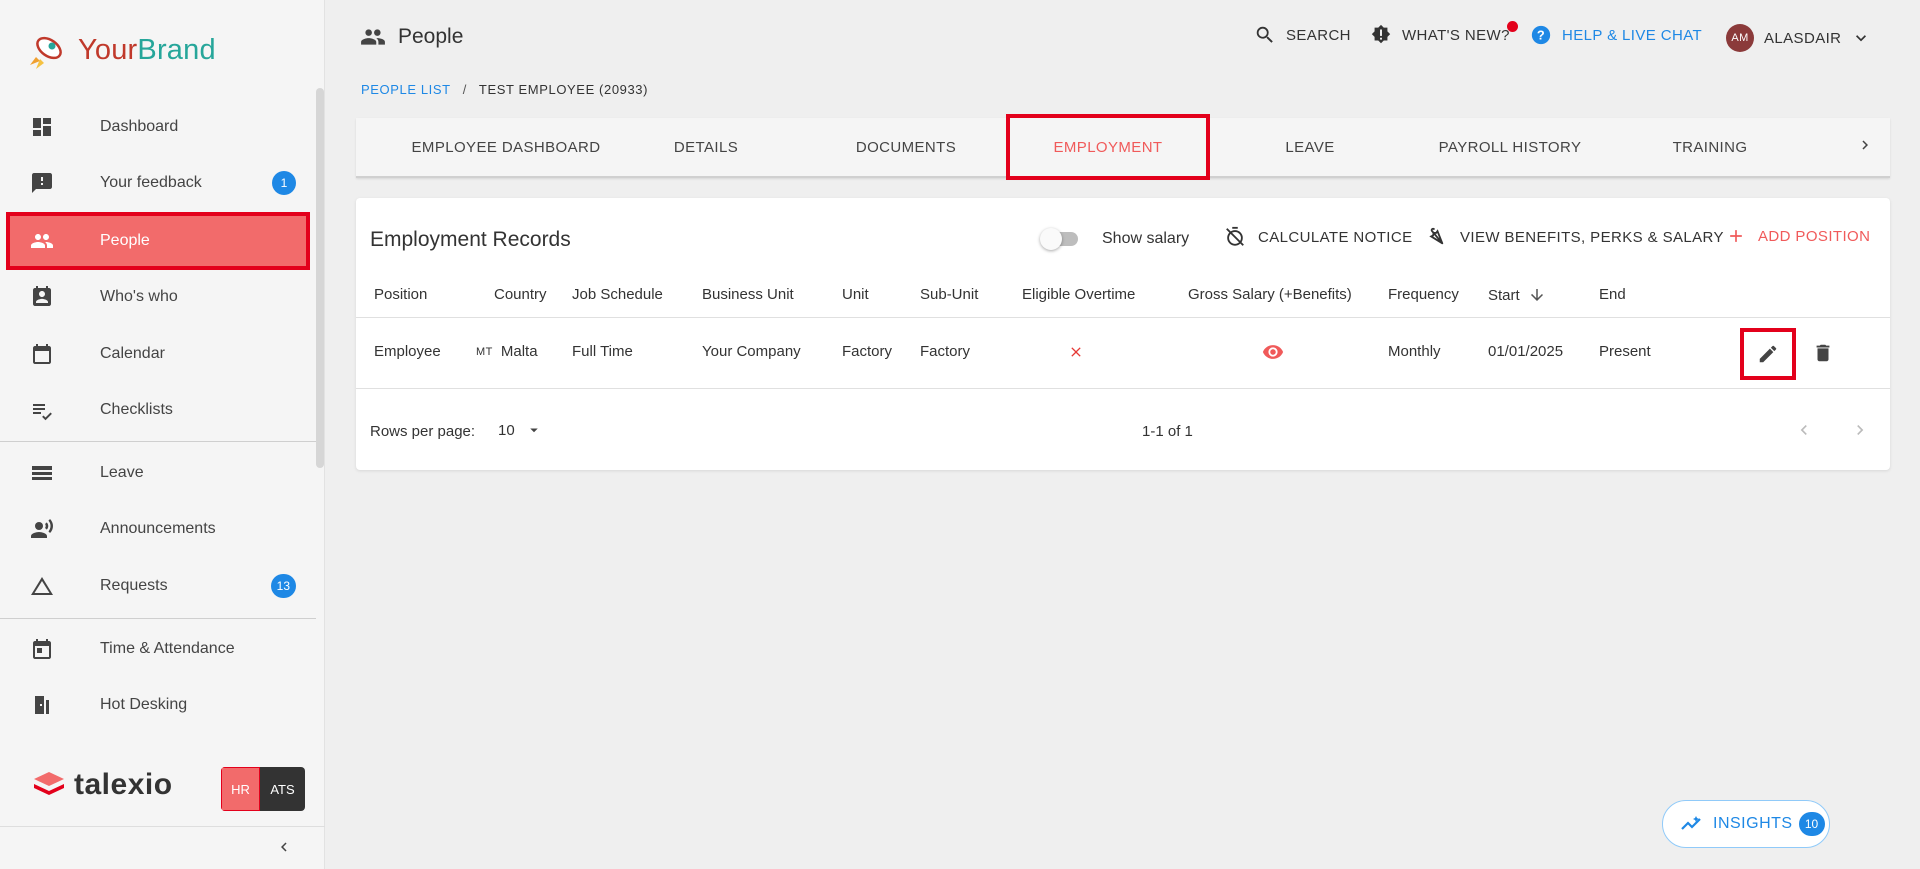 The width and height of the screenshot is (1920, 869). Describe the element at coordinates (1318, 237) in the screenshot. I see `calculate-notice-button: CALCULATE NOTICE` at that location.